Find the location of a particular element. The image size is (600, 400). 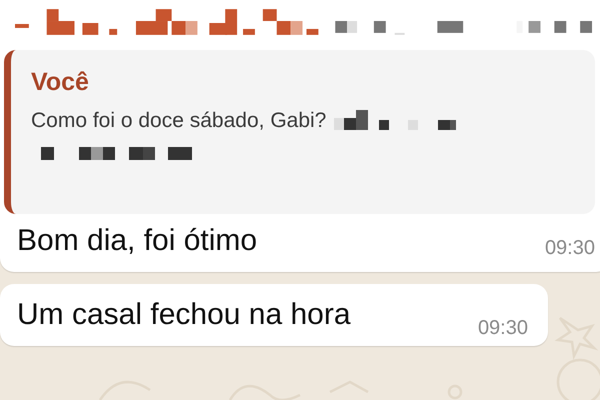

quote-author: Você is located at coordinates (60, 82).